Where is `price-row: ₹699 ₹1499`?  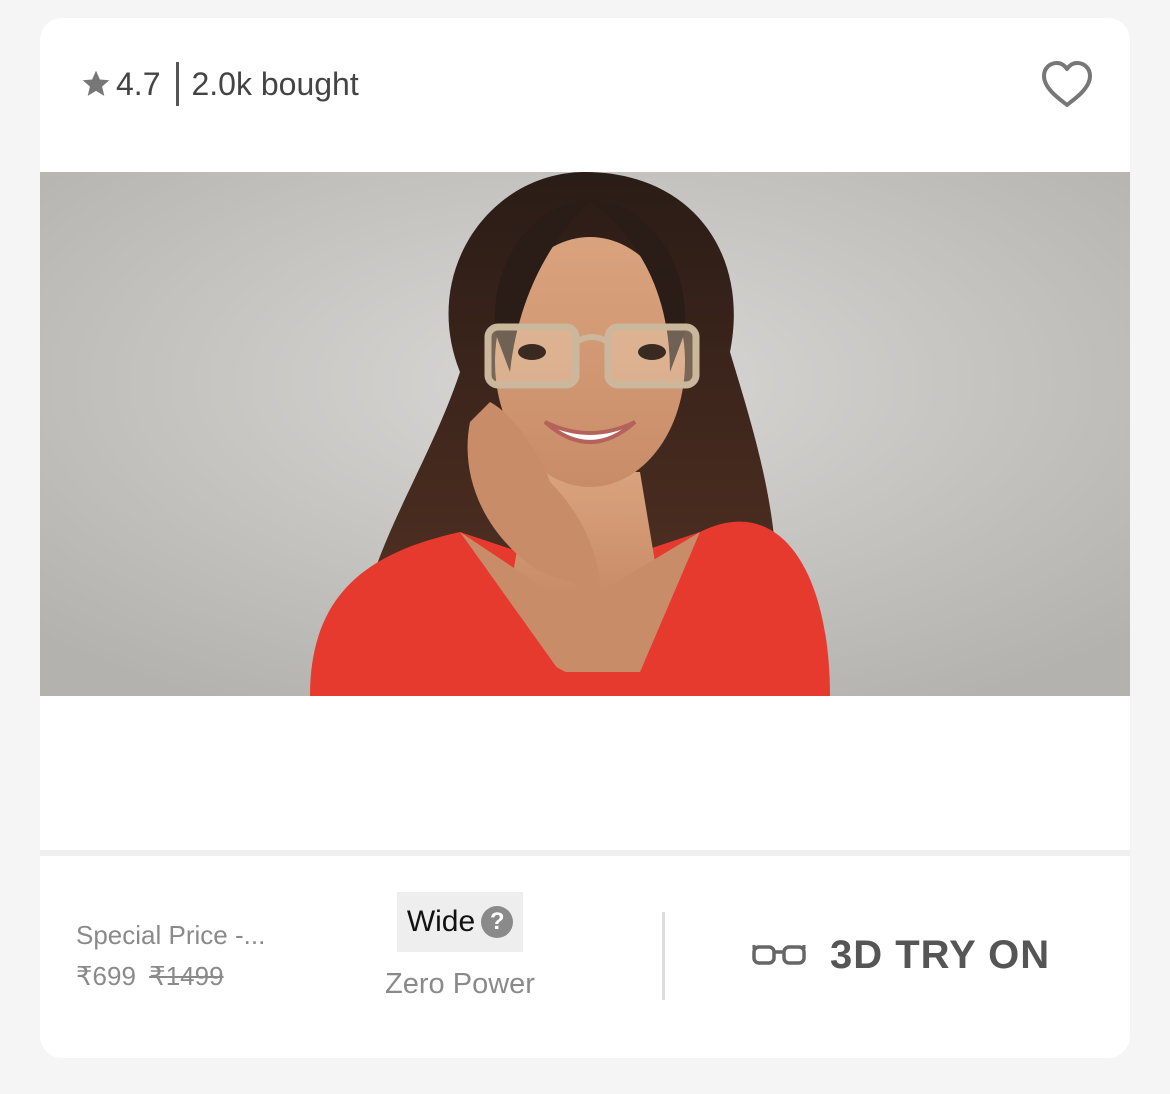
price-row: ₹699 ₹1499 is located at coordinates (206, 976).